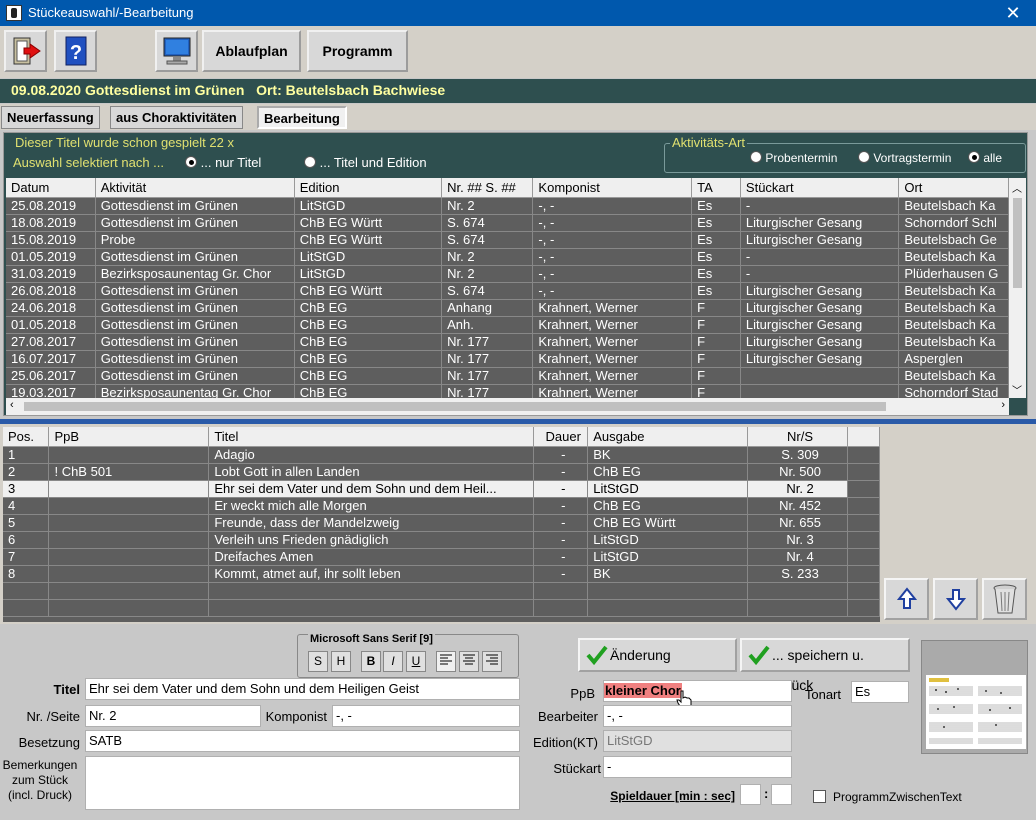  I want to click on list-item: 1 Adagio - BK S. 309, so click(441, 455).